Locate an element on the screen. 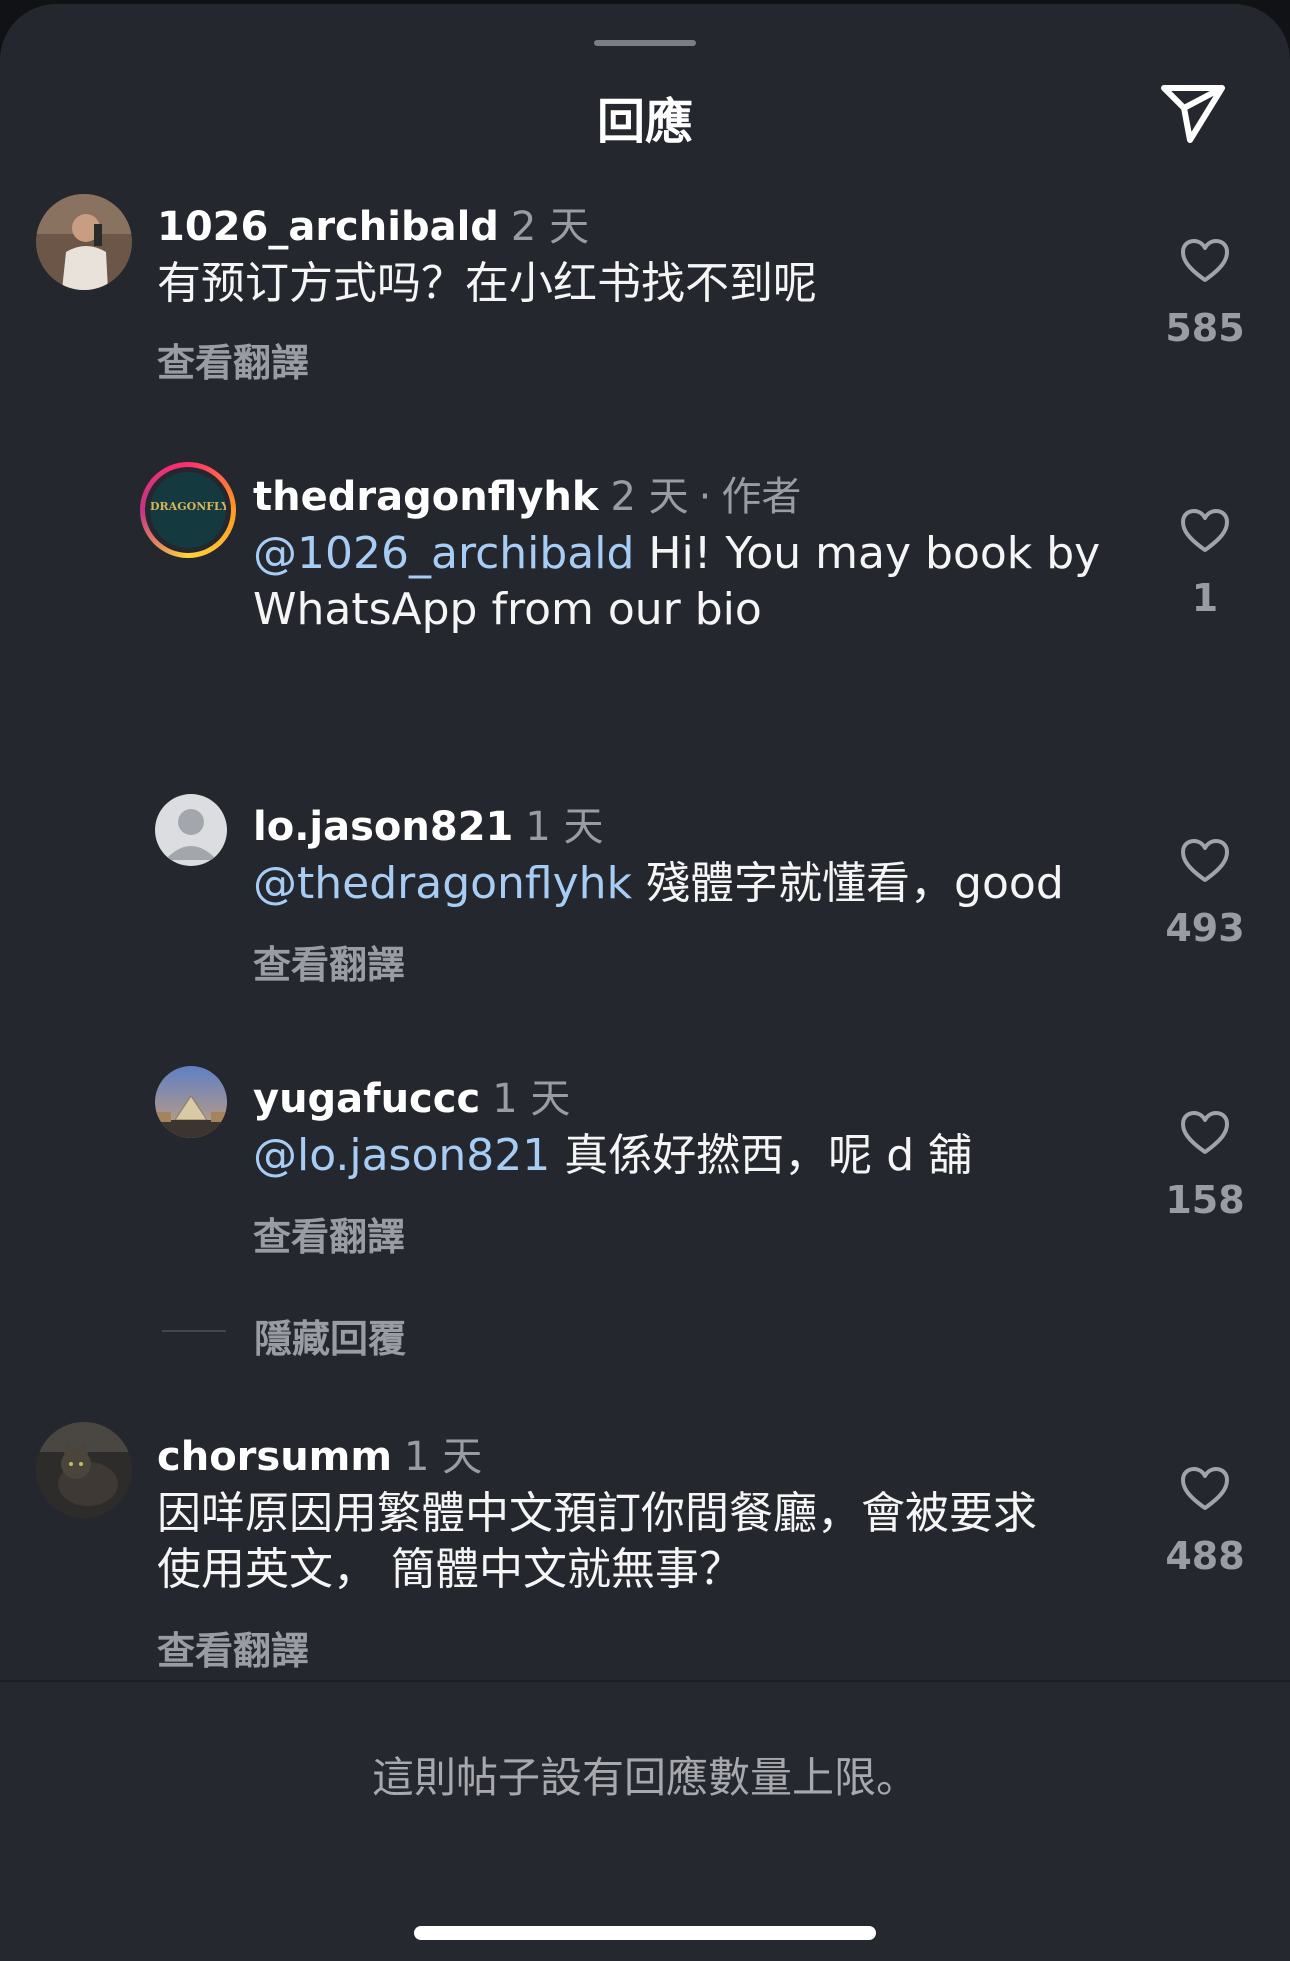 This screenshot has height=1961, width=1290. comment-meta: thedragonflyhk 2 天 · 作者 is located at coordinates (527, 493).